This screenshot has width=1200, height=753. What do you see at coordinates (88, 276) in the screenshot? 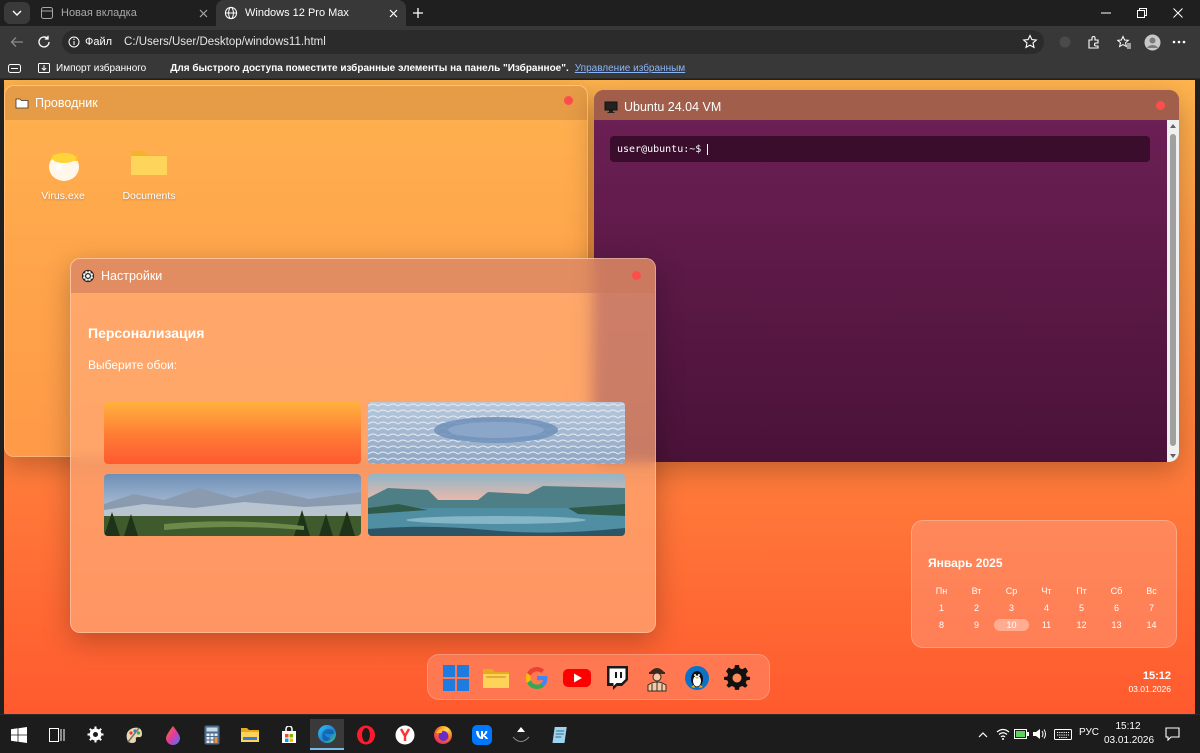
I see `gear-icon` at bounding box center [88, 276].